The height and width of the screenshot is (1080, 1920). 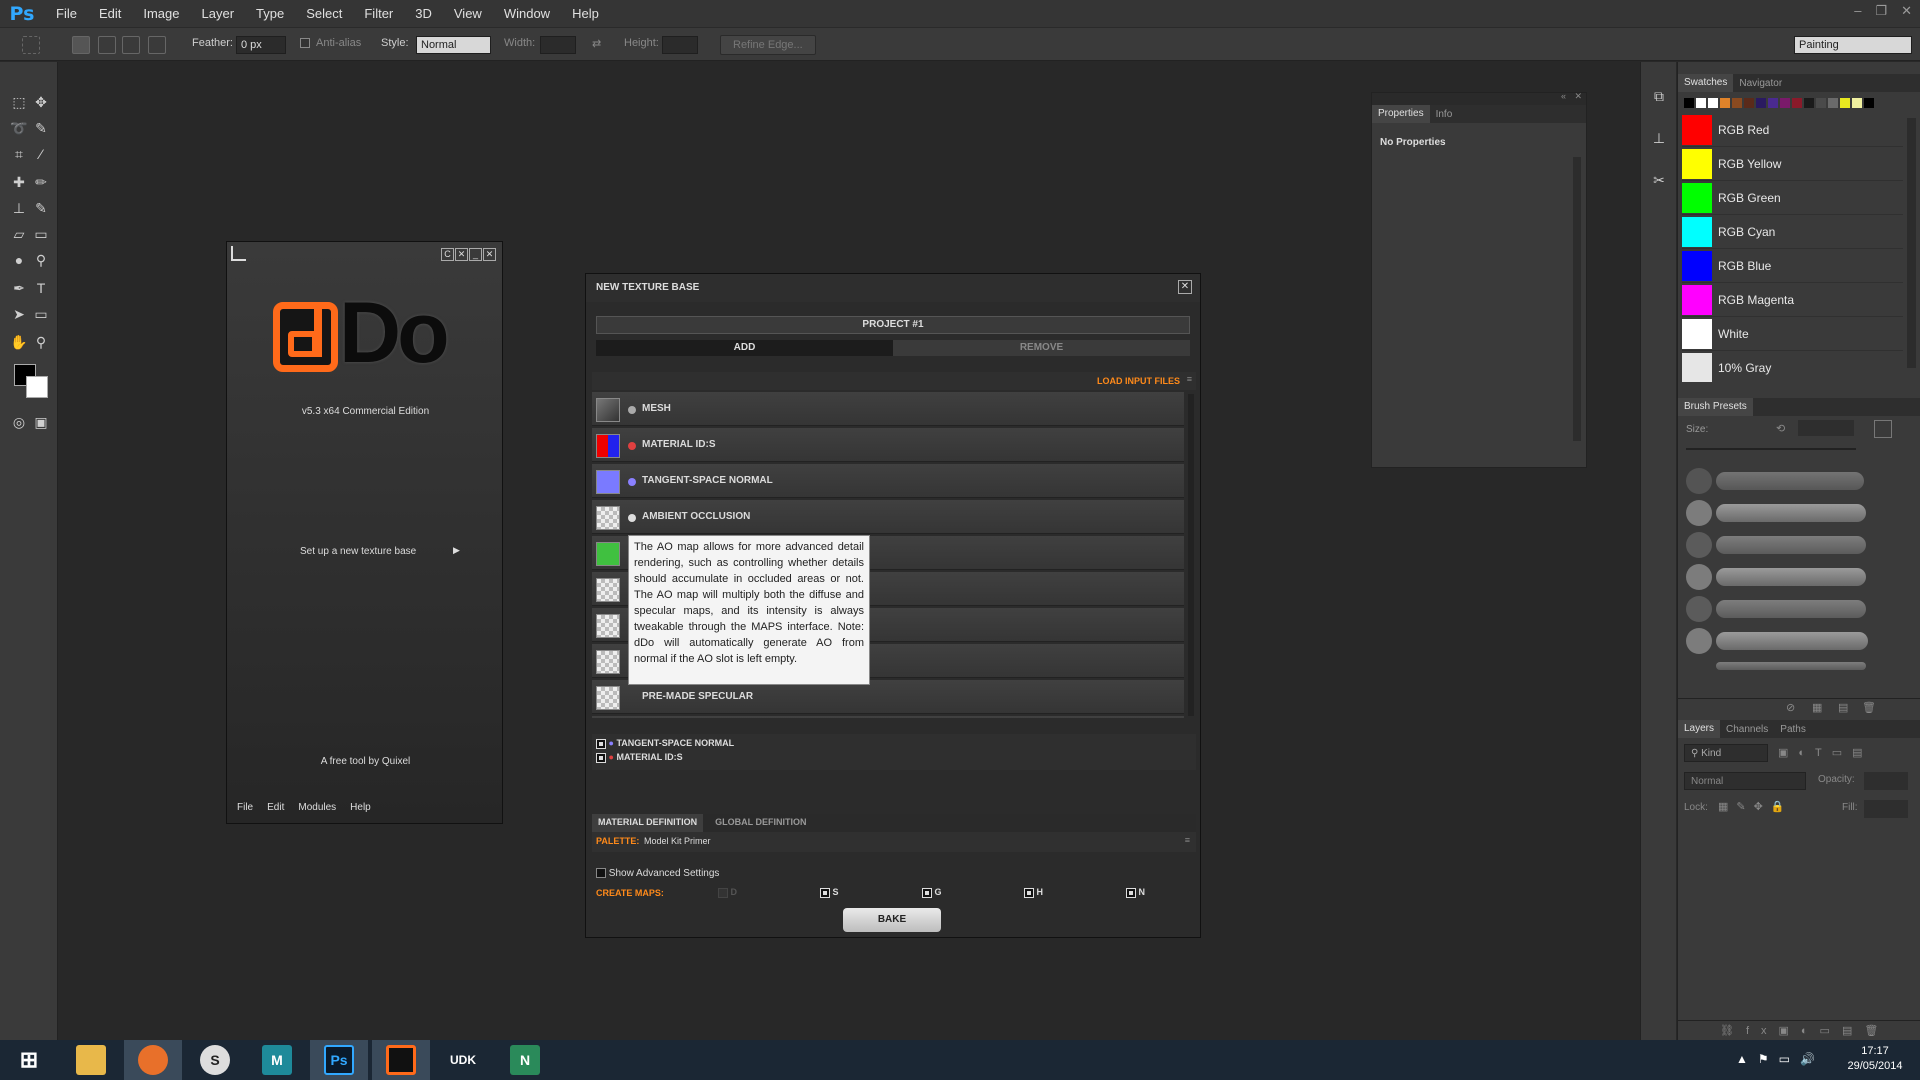 I want to click on taskbar-udk: UDK, so click(x=463, y=1060).